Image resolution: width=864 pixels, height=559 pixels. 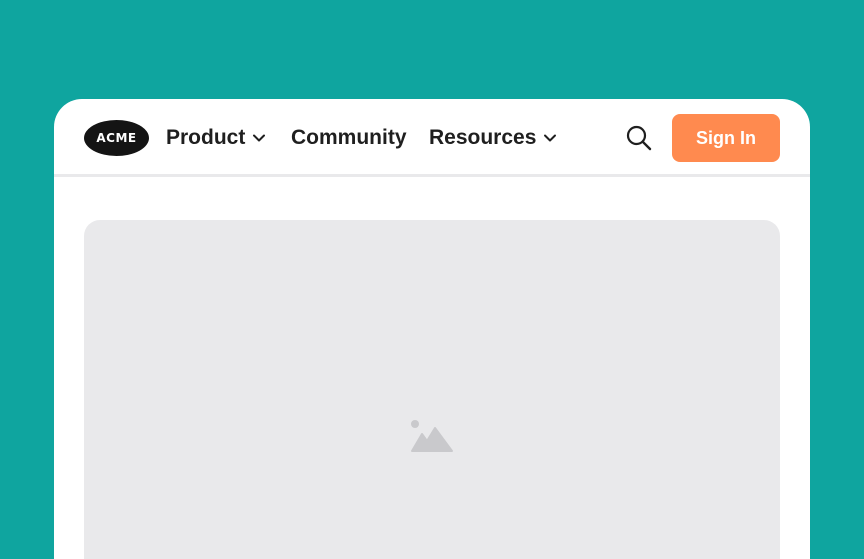 I want to click on nav-item-label: Product, so click(x=206, y=137).